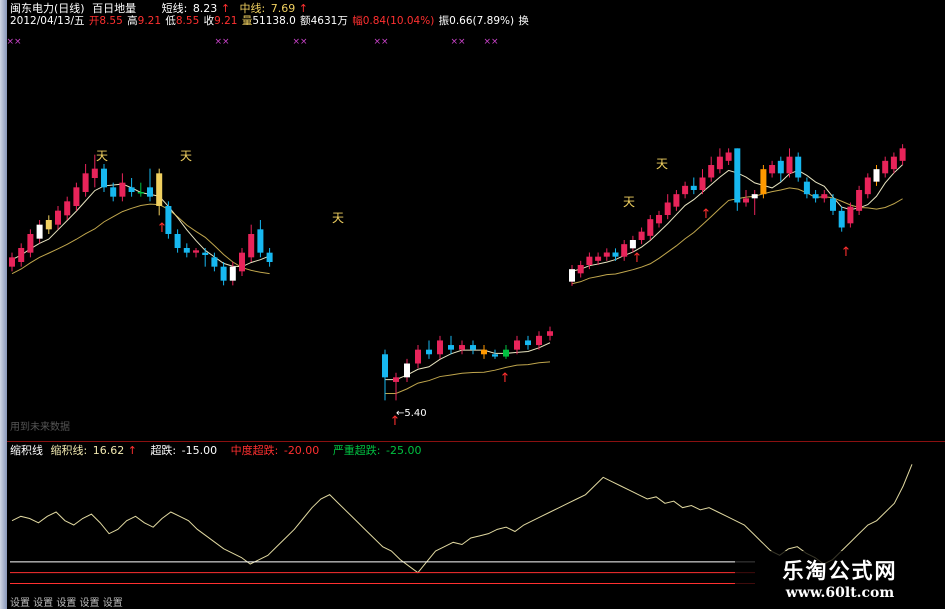 This screenshot has height=609, width=945. What do you see at coordinates (840, 571) in the screenshot?
I see `watermark-title: 乐淘公式网` at bounding box center [840, 571].